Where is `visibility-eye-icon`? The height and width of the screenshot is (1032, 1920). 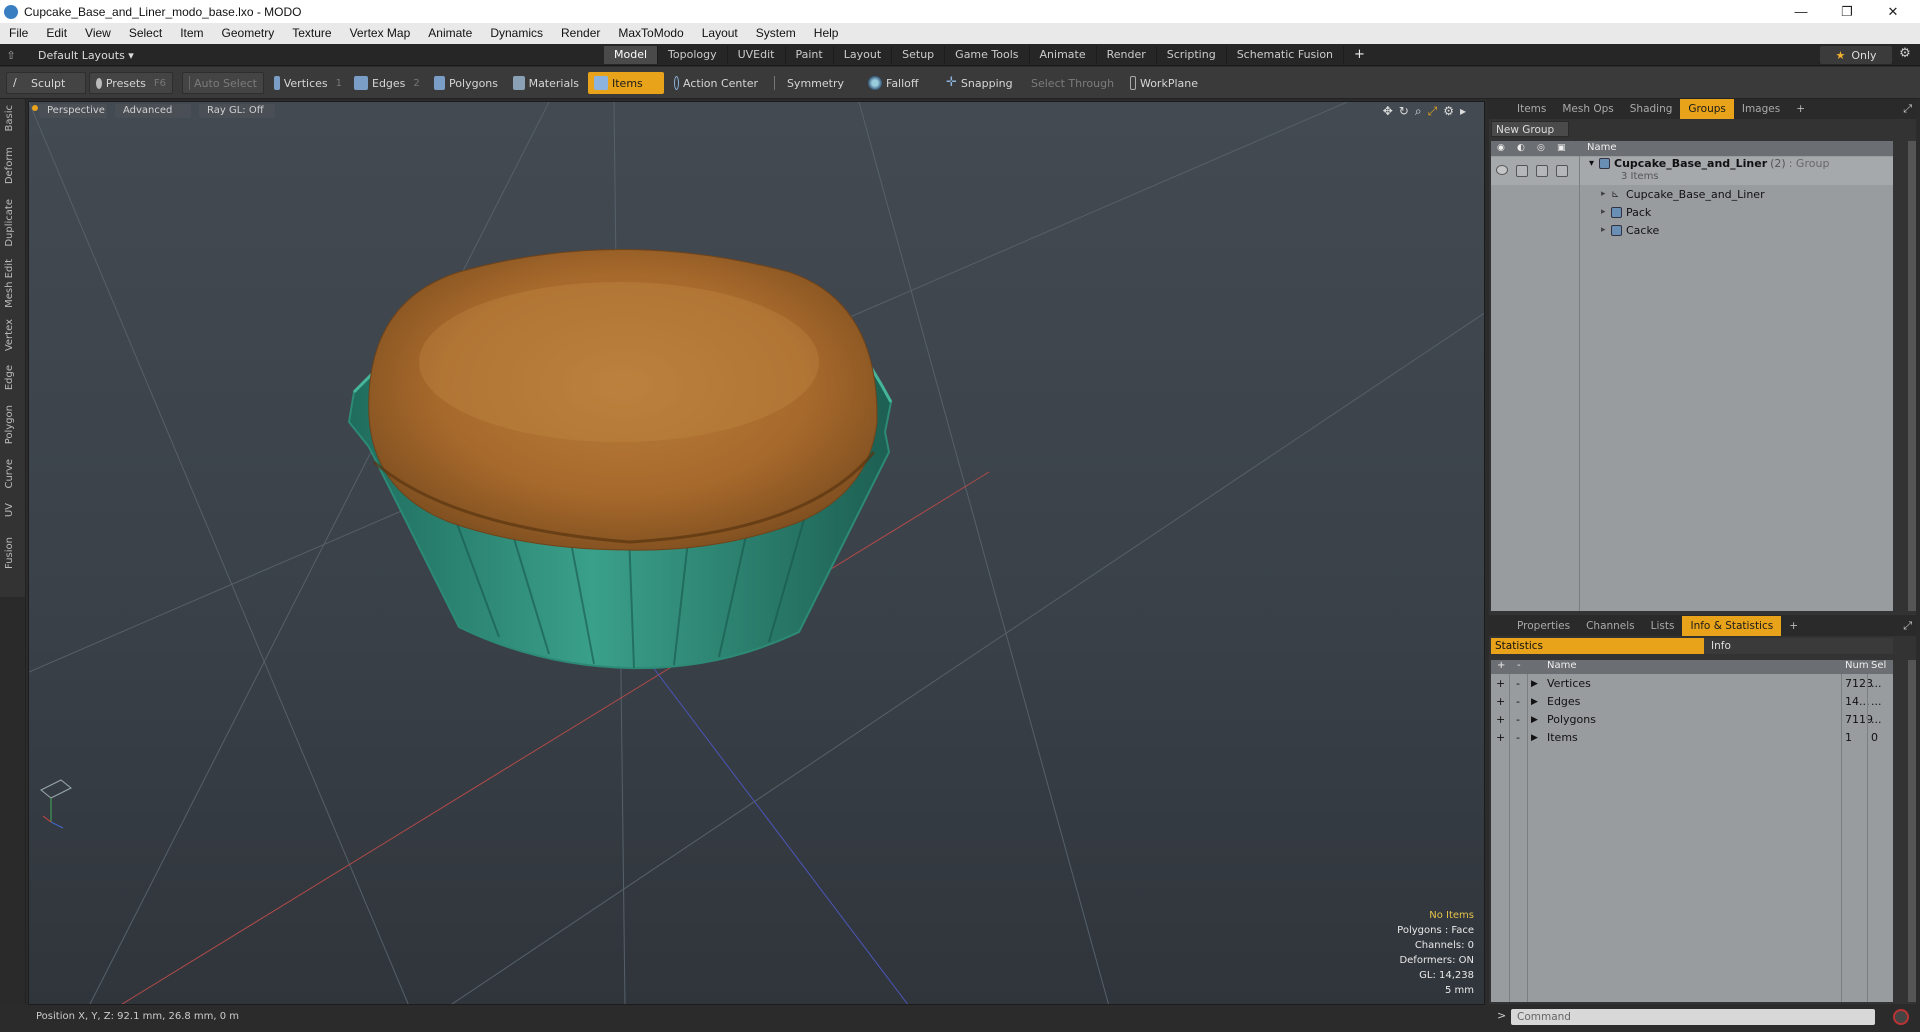
visibility-eye-icon is located at coordinates (1502, 170).